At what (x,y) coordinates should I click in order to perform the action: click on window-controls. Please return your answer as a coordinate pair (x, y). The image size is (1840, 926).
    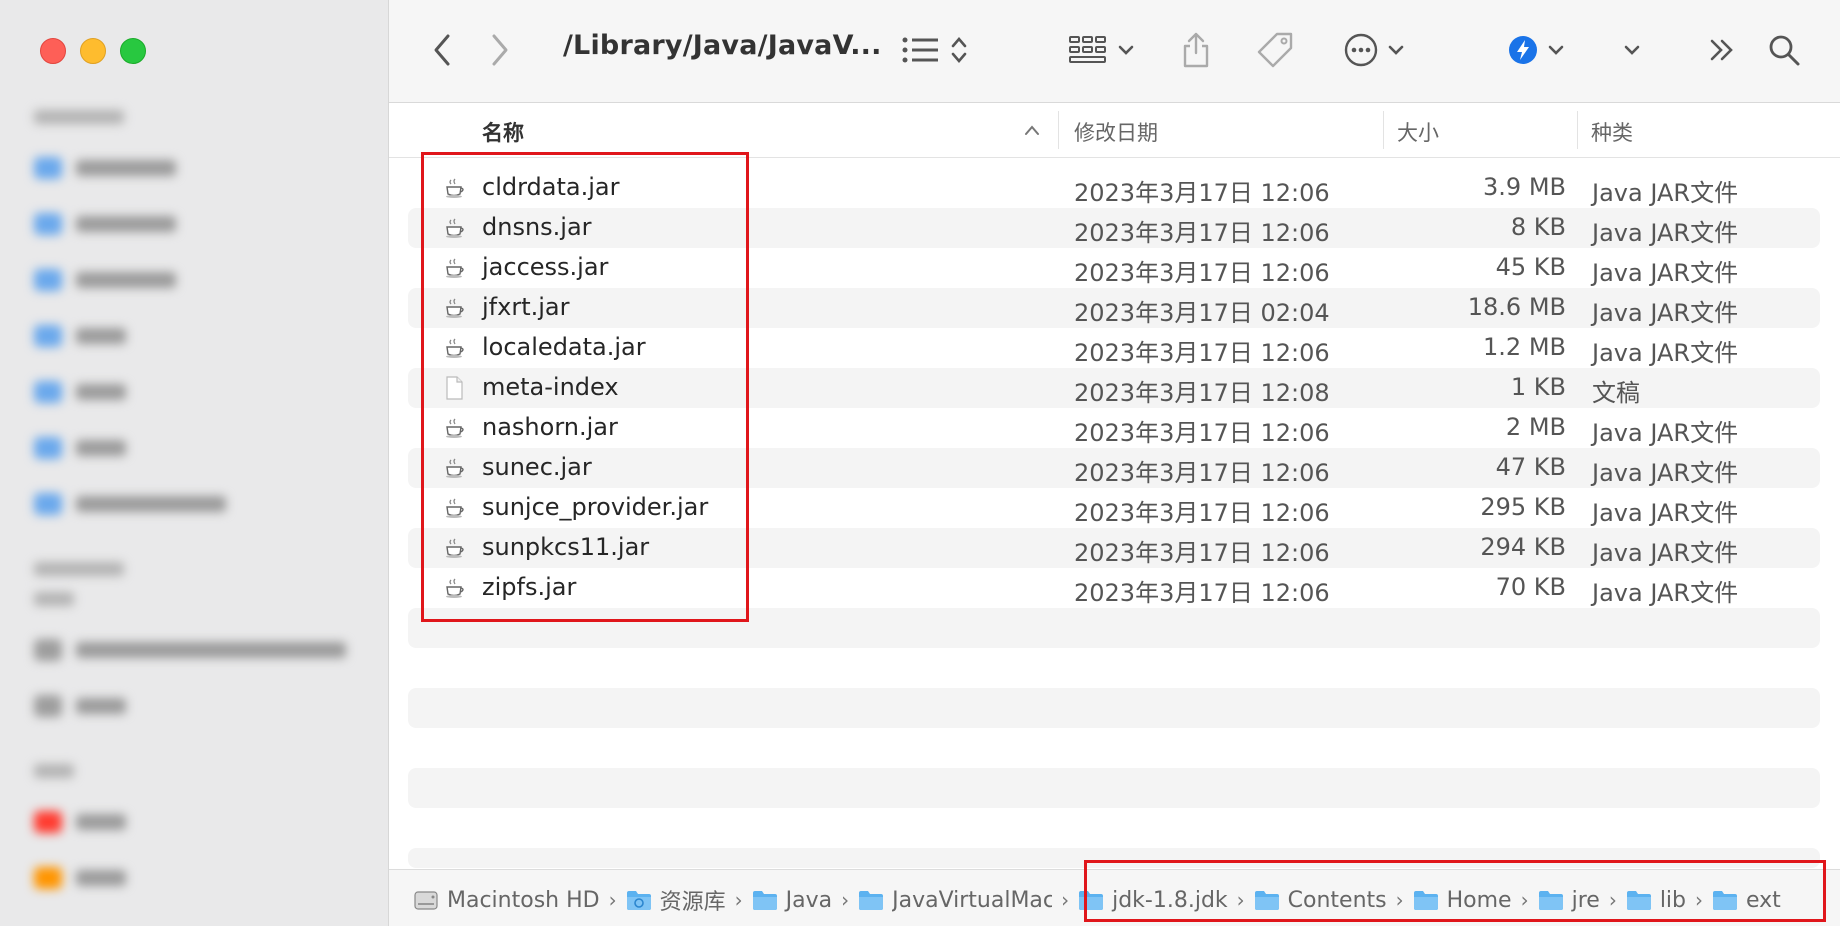
    Looking at the image, I should click on (93, 51).